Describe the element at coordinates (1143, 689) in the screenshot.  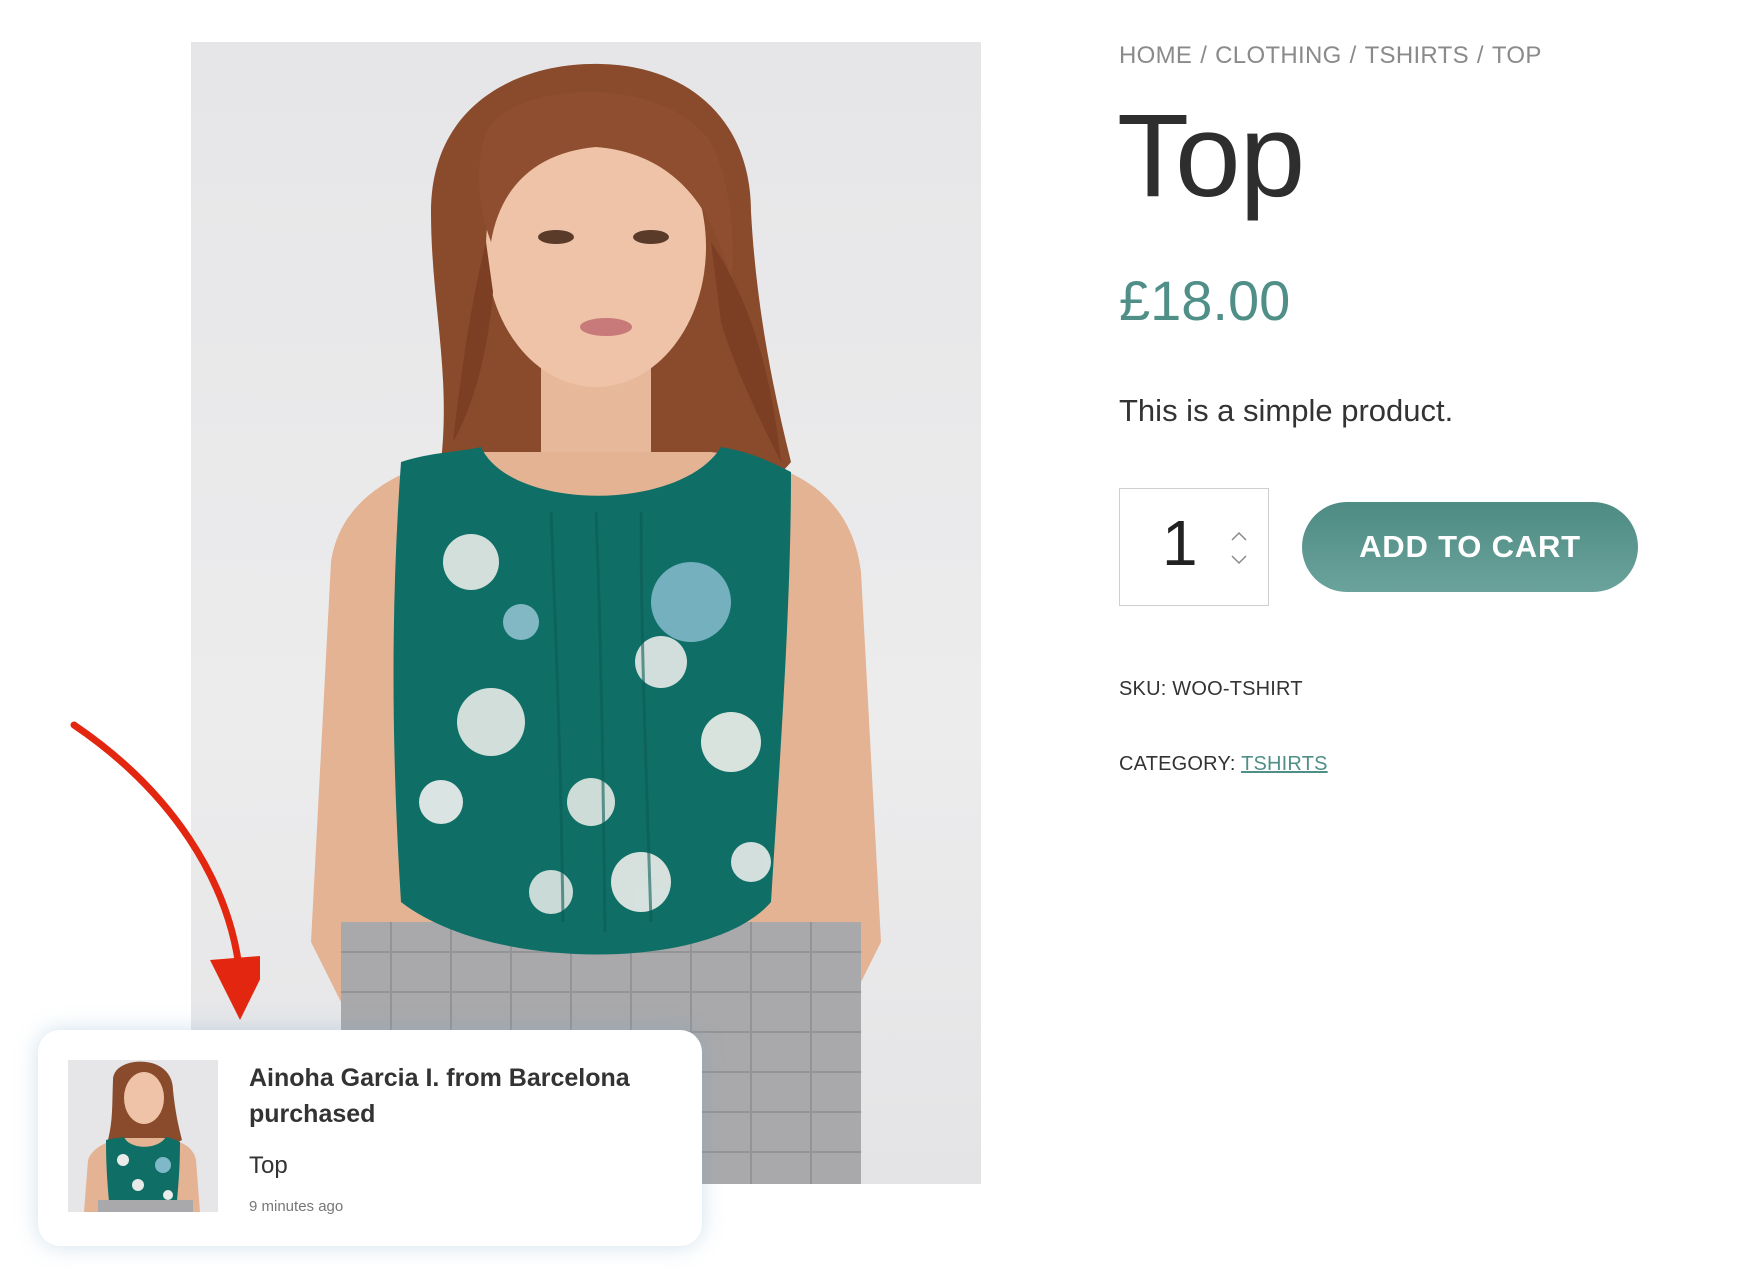
I see `sku-label: SKU:` at that location.